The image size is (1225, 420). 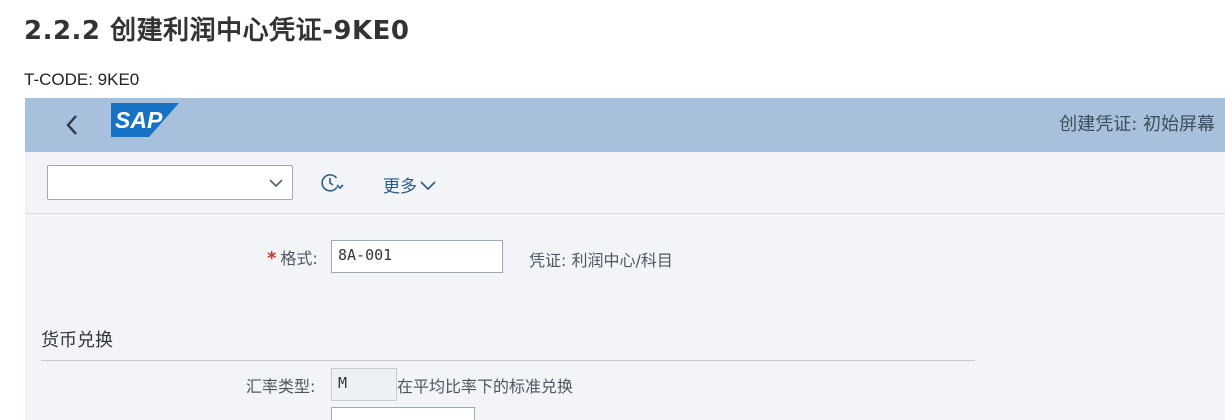 I want to click on variant-dropdown, so click(x=170, y=182).